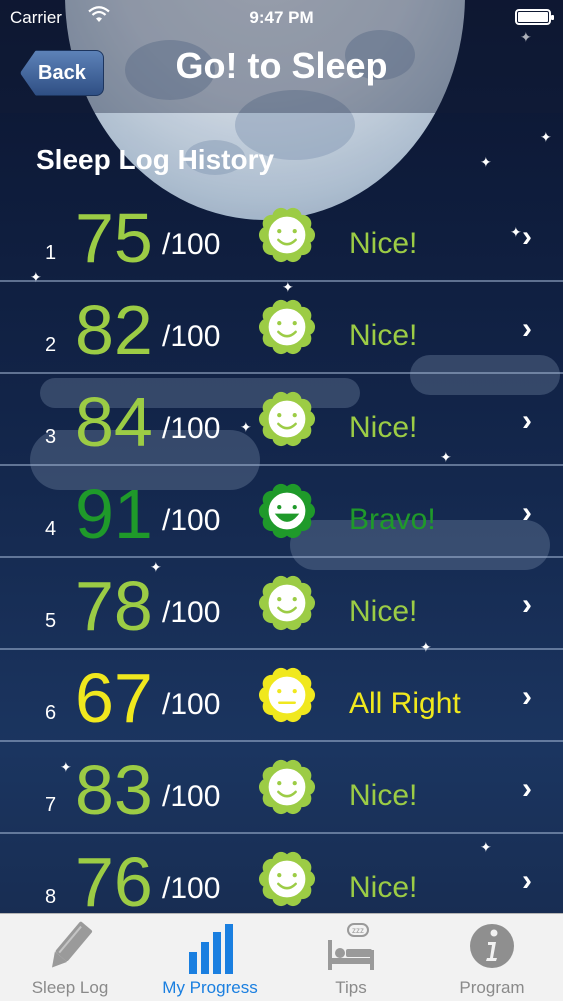  I want to click on tab-label: My Progress, so click(210, 987).